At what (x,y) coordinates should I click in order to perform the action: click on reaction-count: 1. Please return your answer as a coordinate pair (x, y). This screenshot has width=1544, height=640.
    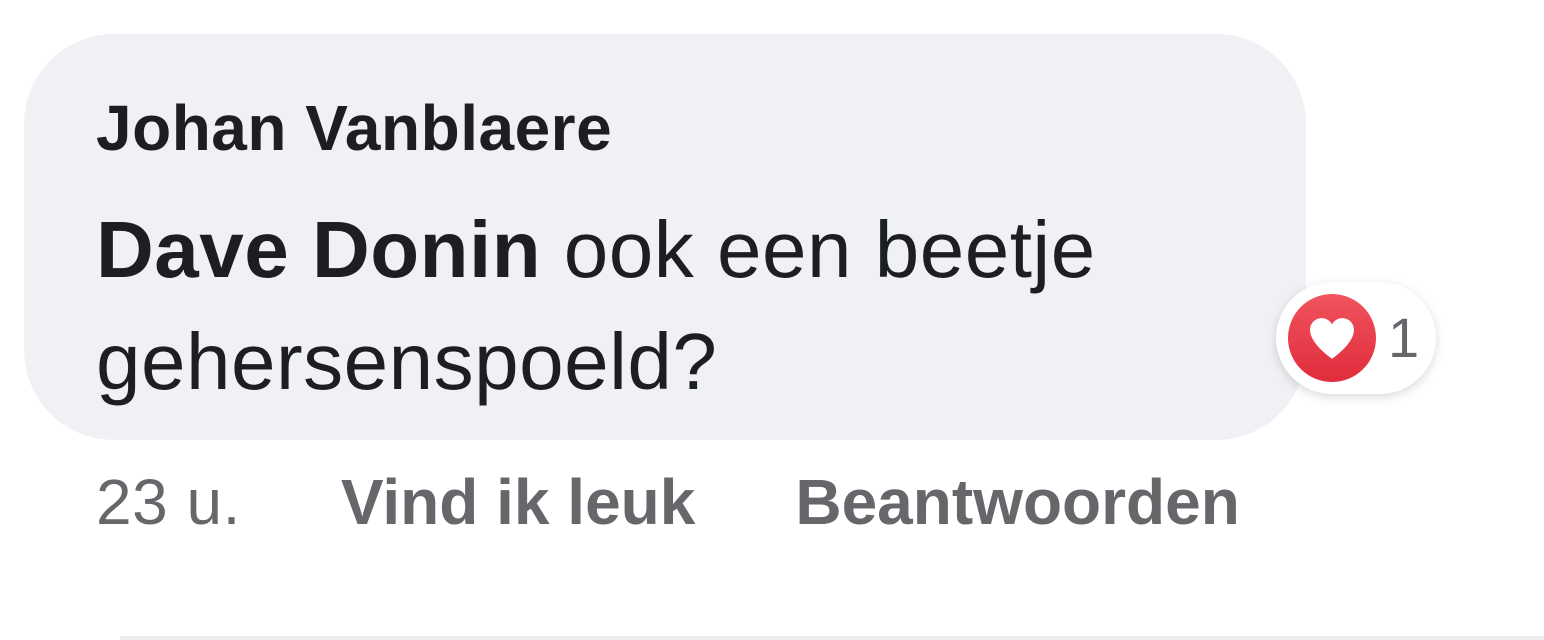
    Looking at the image, I should click on (1404, 337).